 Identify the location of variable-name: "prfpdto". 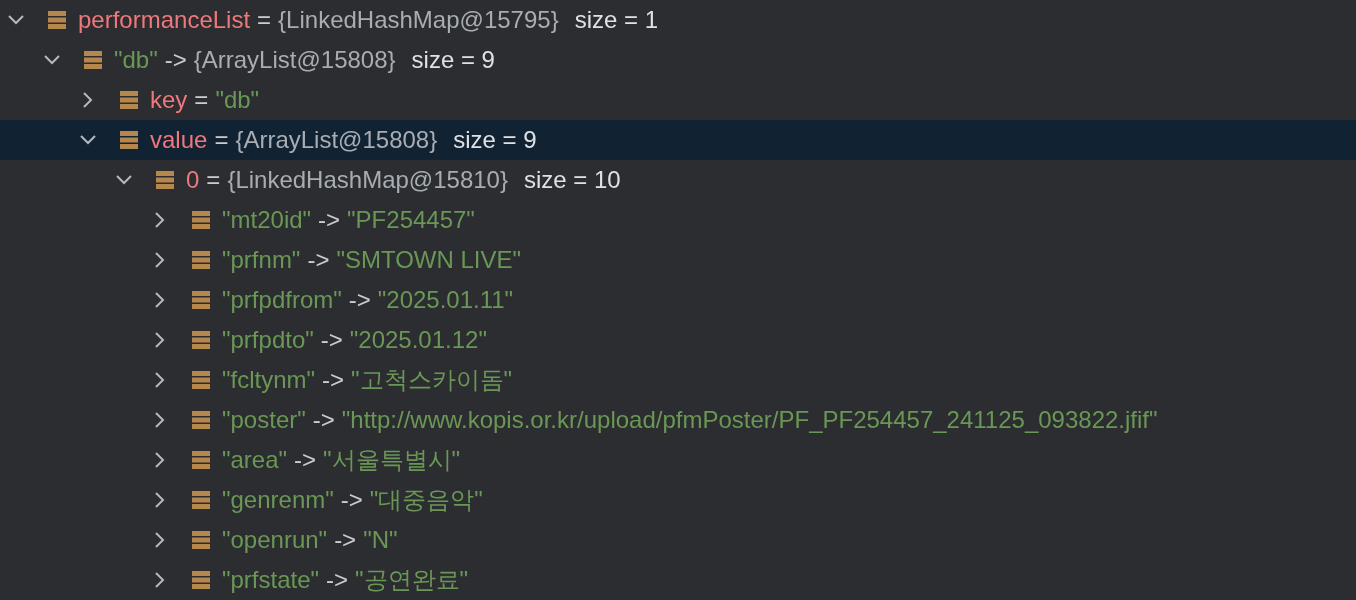
(268, 340).